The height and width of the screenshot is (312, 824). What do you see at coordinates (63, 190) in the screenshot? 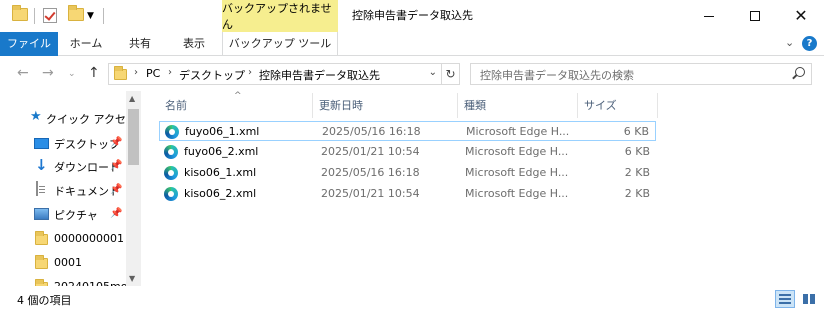
I see `sidebar-item-documents: ドキュメント 📌` at bounding box center [63, 190].